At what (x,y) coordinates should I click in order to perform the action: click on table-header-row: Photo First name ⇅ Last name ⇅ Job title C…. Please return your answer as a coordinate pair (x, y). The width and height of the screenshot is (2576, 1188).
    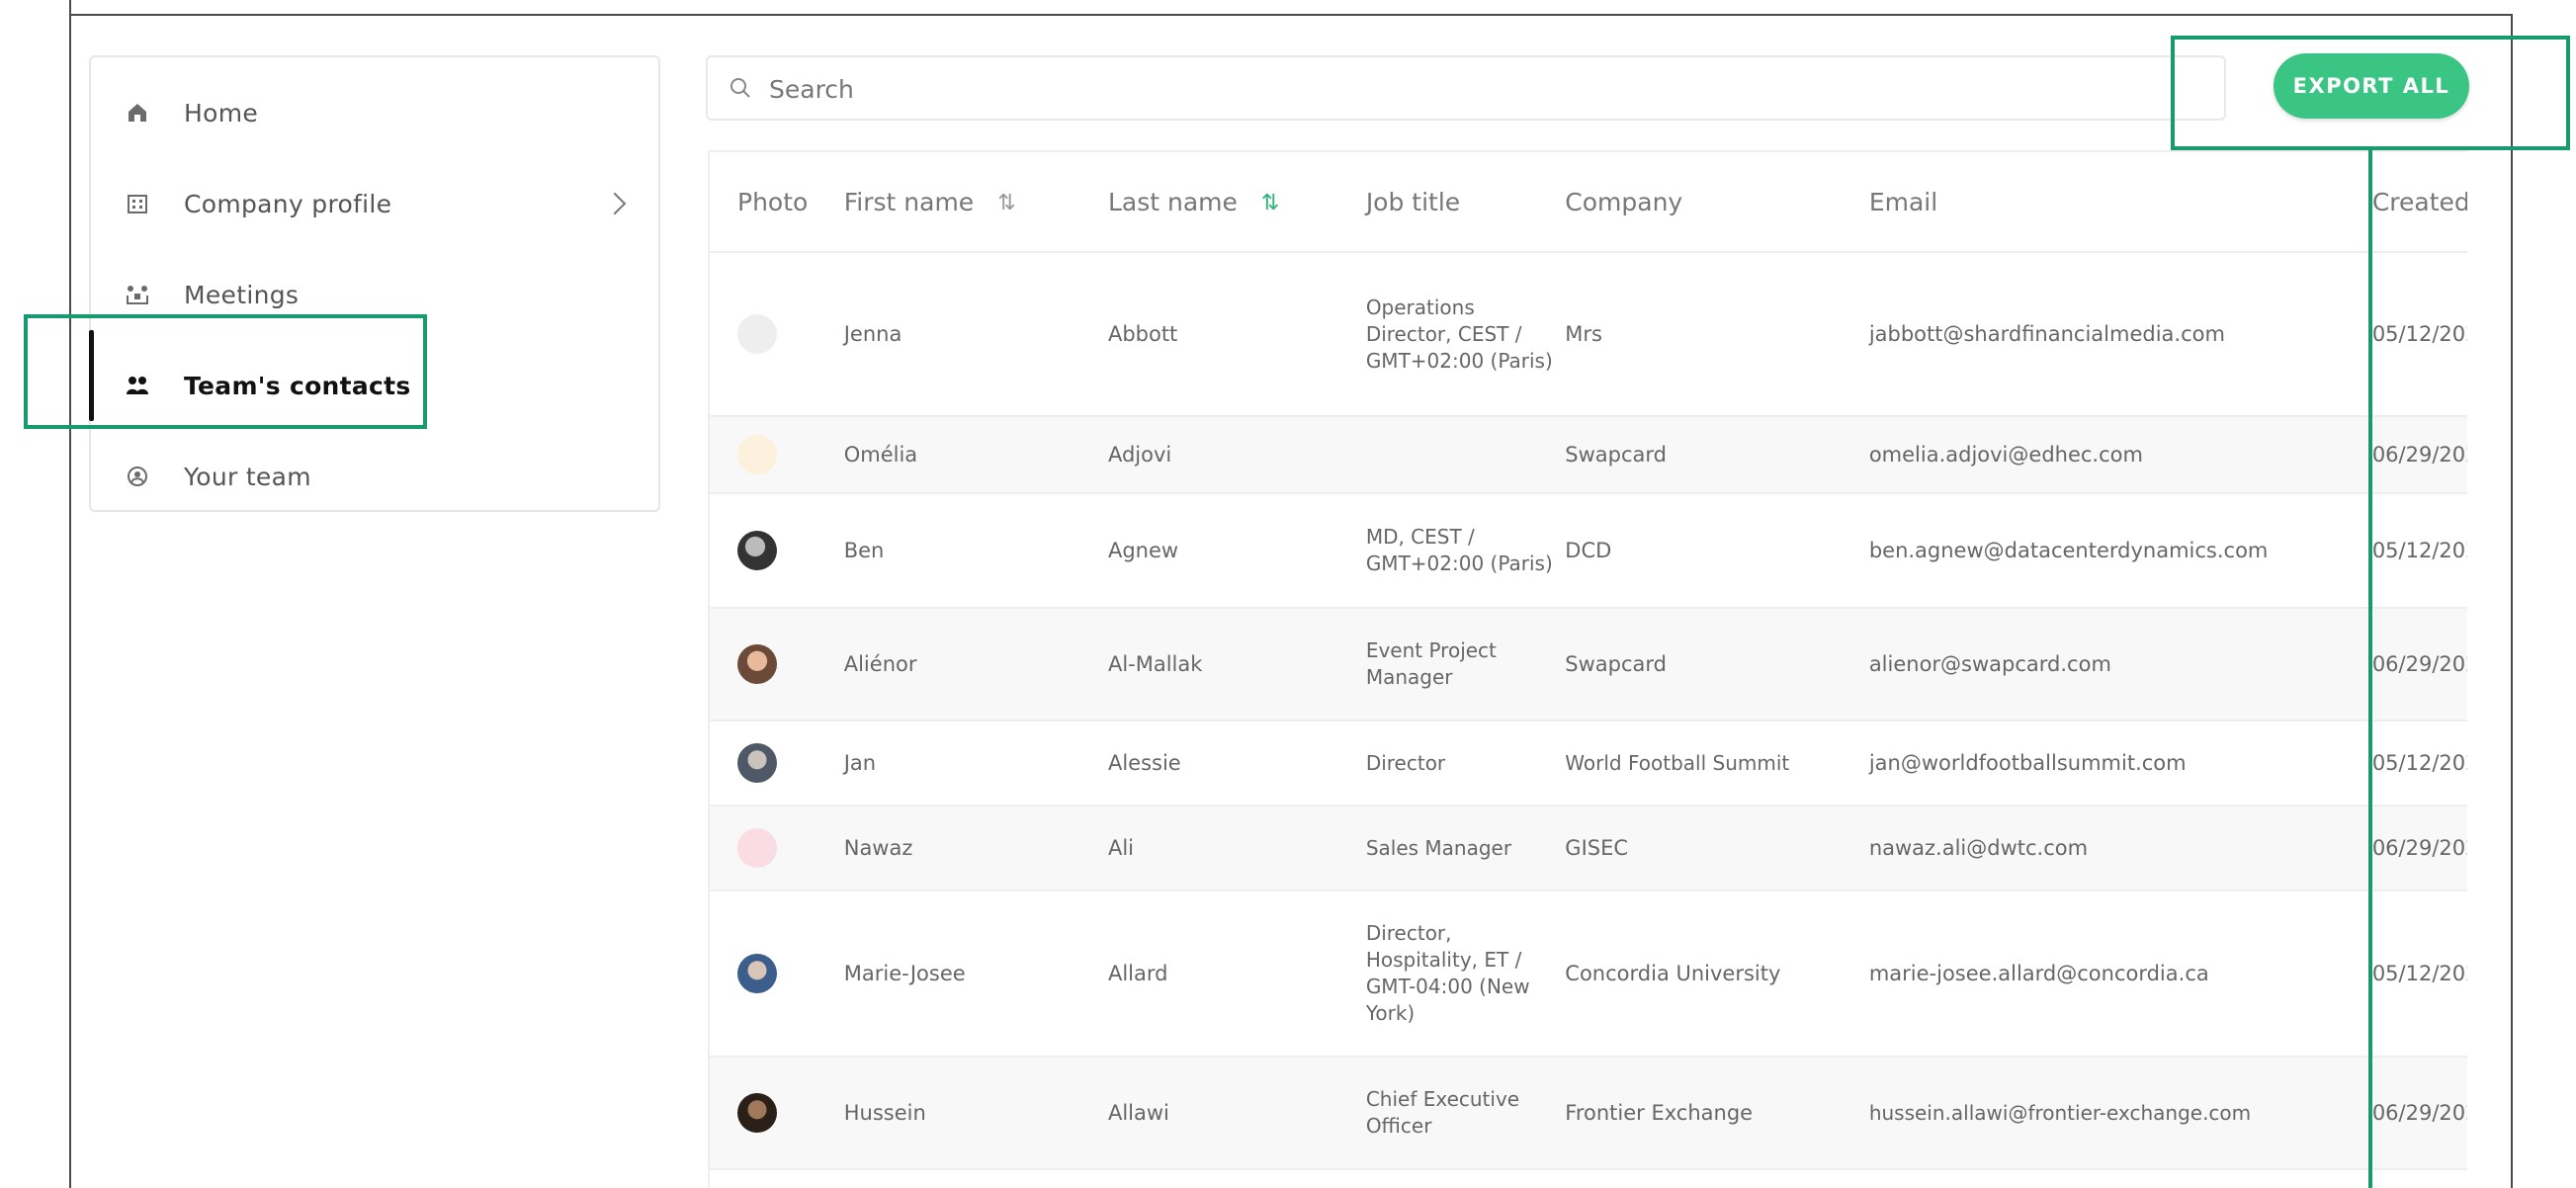
    Looking at the image, I should click on (1588, 202).